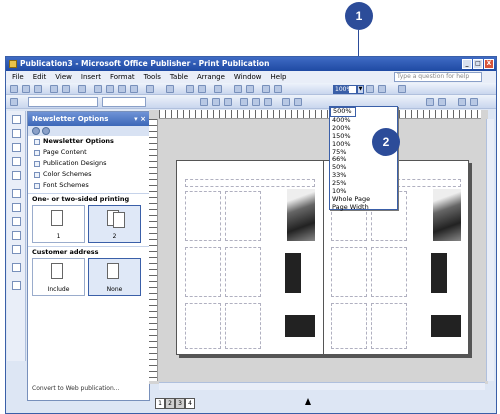 The width and height of the screenshot is (500, 414). I want to click on back-icon, so click(36, 131).